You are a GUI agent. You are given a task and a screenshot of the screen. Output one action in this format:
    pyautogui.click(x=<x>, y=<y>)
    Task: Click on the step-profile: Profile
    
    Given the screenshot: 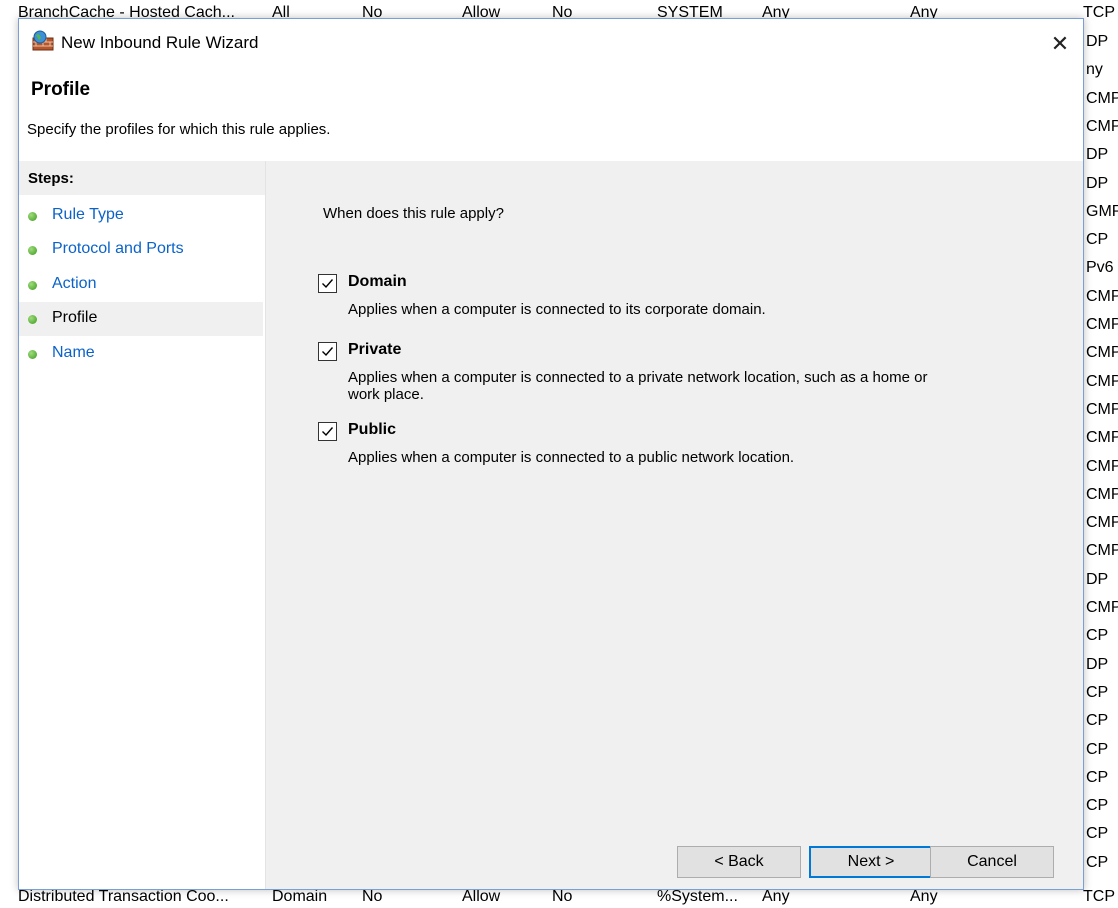 What is the action you would take?
    pyautogui.click(x=141, y=319)
    